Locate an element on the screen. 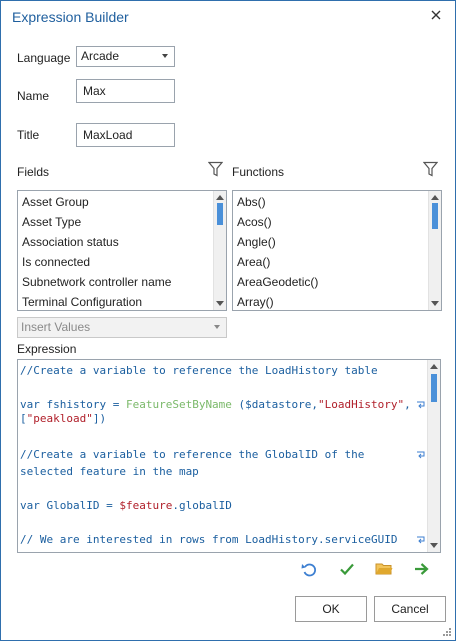  functions-label: Functions is located at coordinates (258, 172).